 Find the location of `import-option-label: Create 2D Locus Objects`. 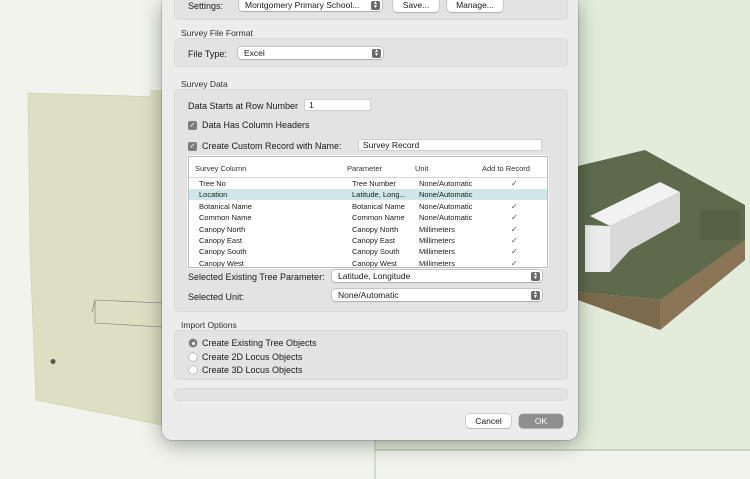

import-option-label: Create 2D Locus Objects is located at coordinates (252, 356).